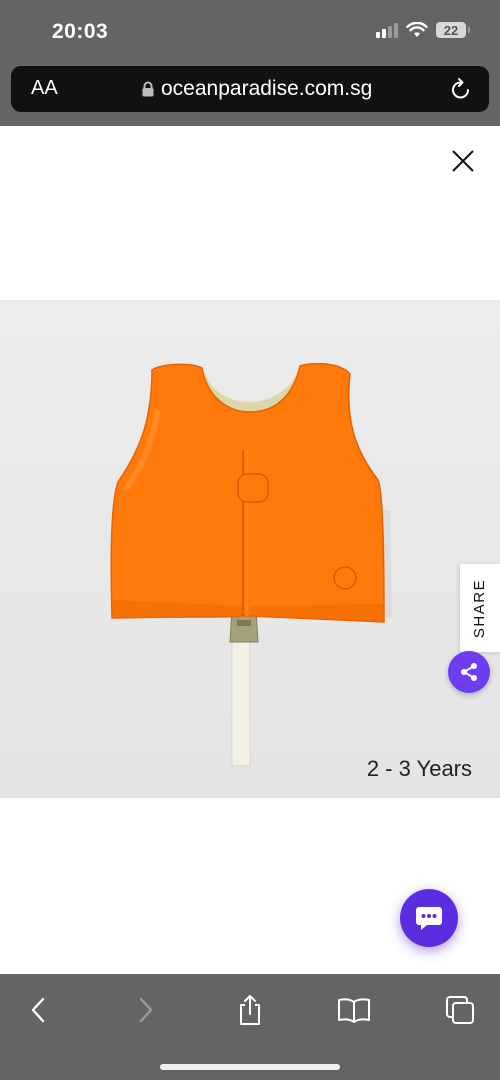  I want to click on share-tab: SHARE, so click(480, 608).